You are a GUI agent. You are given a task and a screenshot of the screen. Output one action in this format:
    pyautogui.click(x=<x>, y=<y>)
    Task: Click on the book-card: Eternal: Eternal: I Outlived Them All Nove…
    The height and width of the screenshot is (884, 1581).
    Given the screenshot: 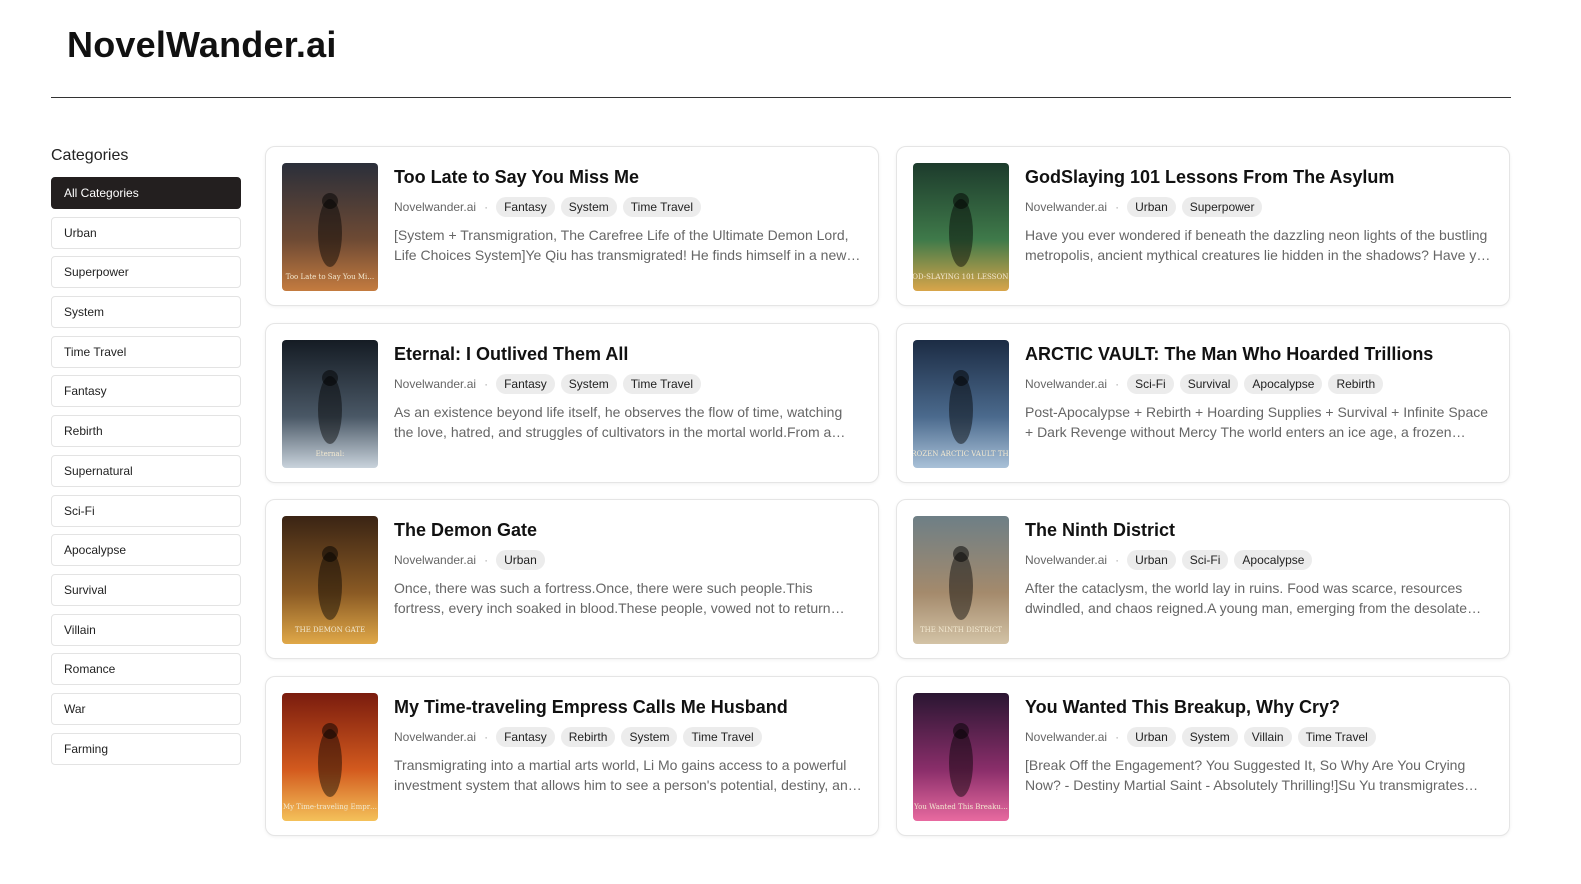 What is the action you would take?
    pyautogui.click(x=572, y=402)
    